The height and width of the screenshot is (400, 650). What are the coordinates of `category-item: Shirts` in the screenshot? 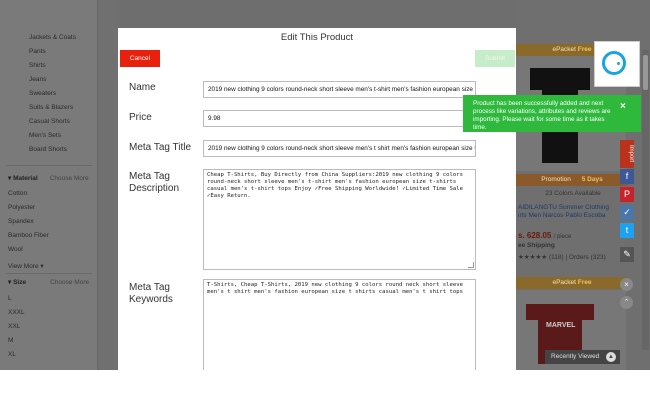 It's located at (37, 65).